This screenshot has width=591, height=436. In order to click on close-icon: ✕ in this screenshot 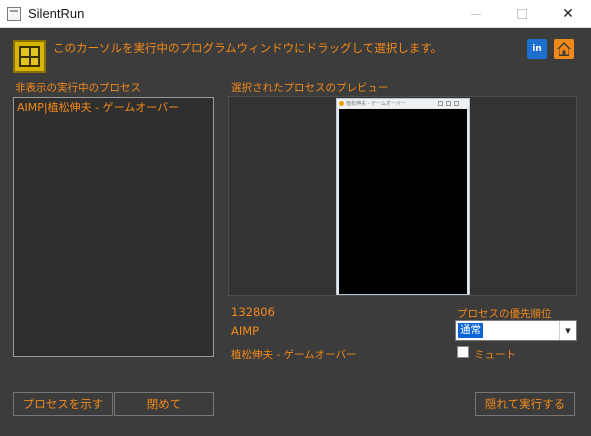, I will do `click(568, 14)`.